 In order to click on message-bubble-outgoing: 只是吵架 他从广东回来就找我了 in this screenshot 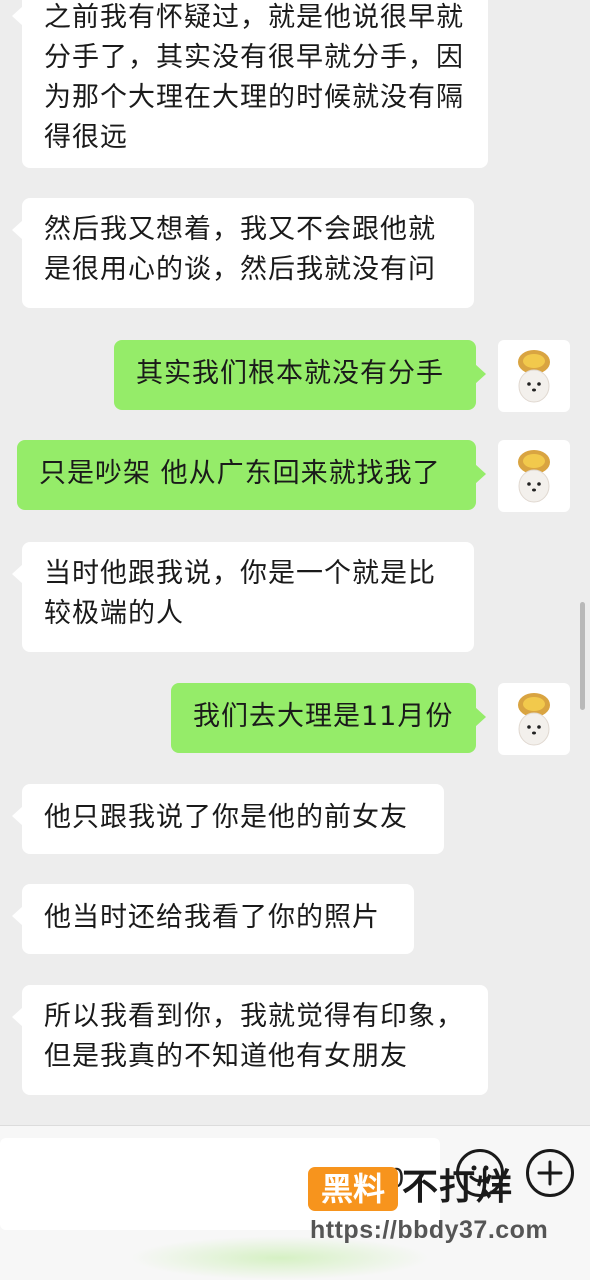, I will do `click(251, 475)`.